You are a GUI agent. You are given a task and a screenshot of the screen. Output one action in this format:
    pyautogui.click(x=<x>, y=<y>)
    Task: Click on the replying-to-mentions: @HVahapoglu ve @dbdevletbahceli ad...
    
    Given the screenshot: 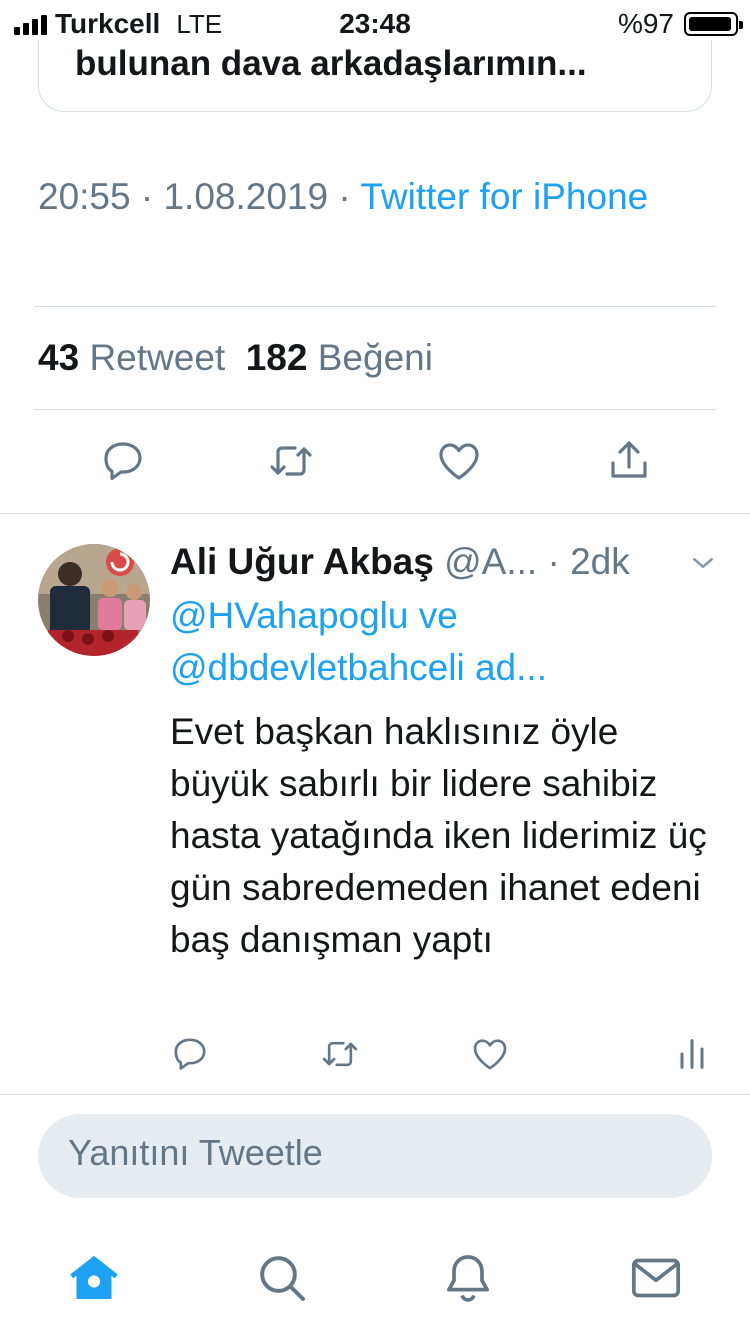 What is the action you would take?
    pyautogui.click(x=430, y=642)
    